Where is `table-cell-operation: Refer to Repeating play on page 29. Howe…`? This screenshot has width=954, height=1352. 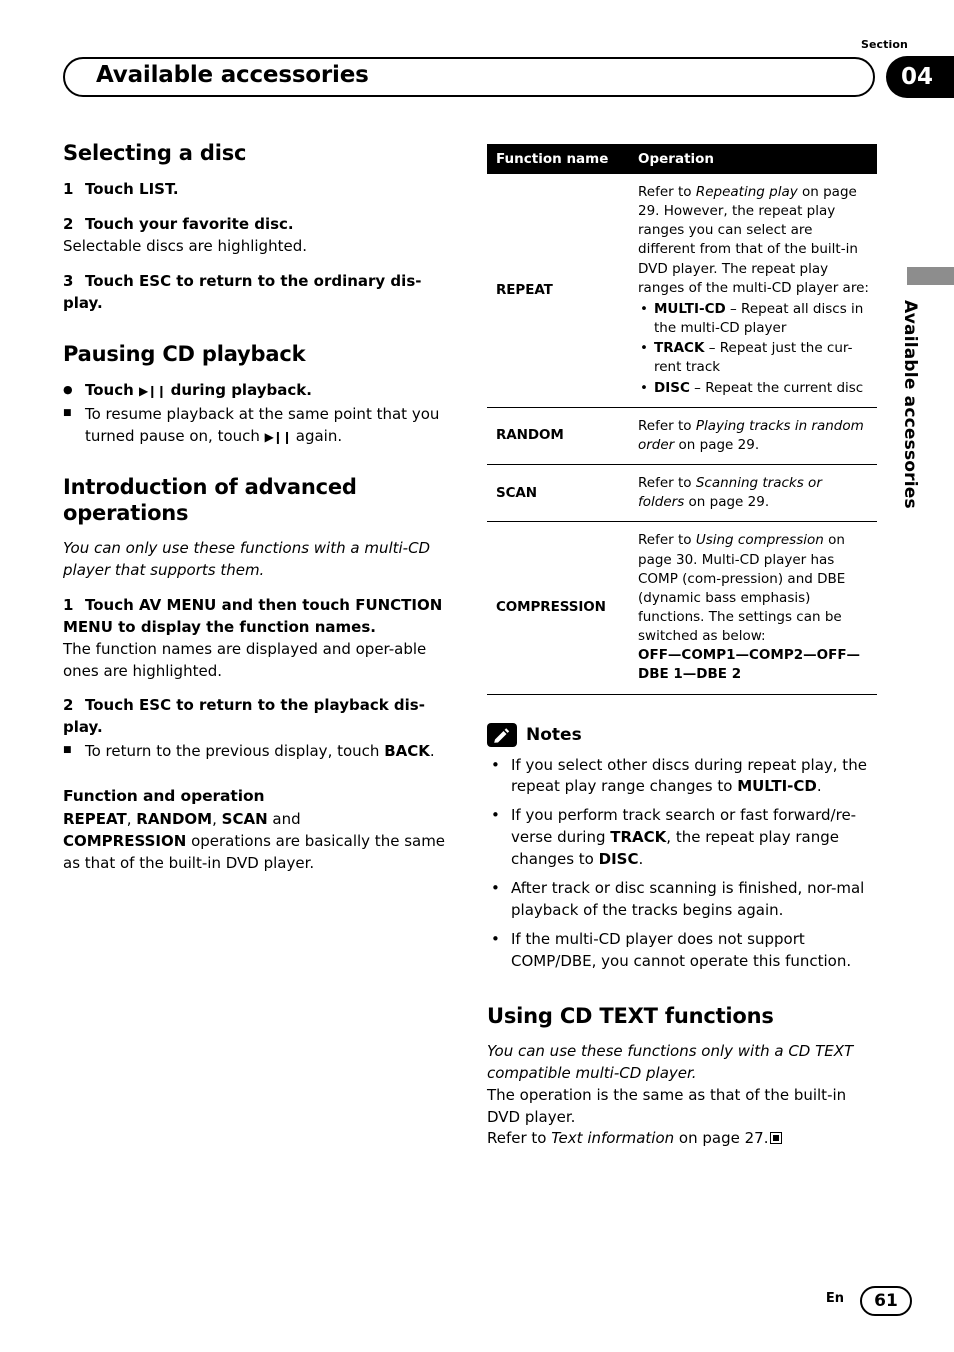
table-cell-operation: Refer to Repeating play on page 29. Howe… is located at coordinates (750, 291).